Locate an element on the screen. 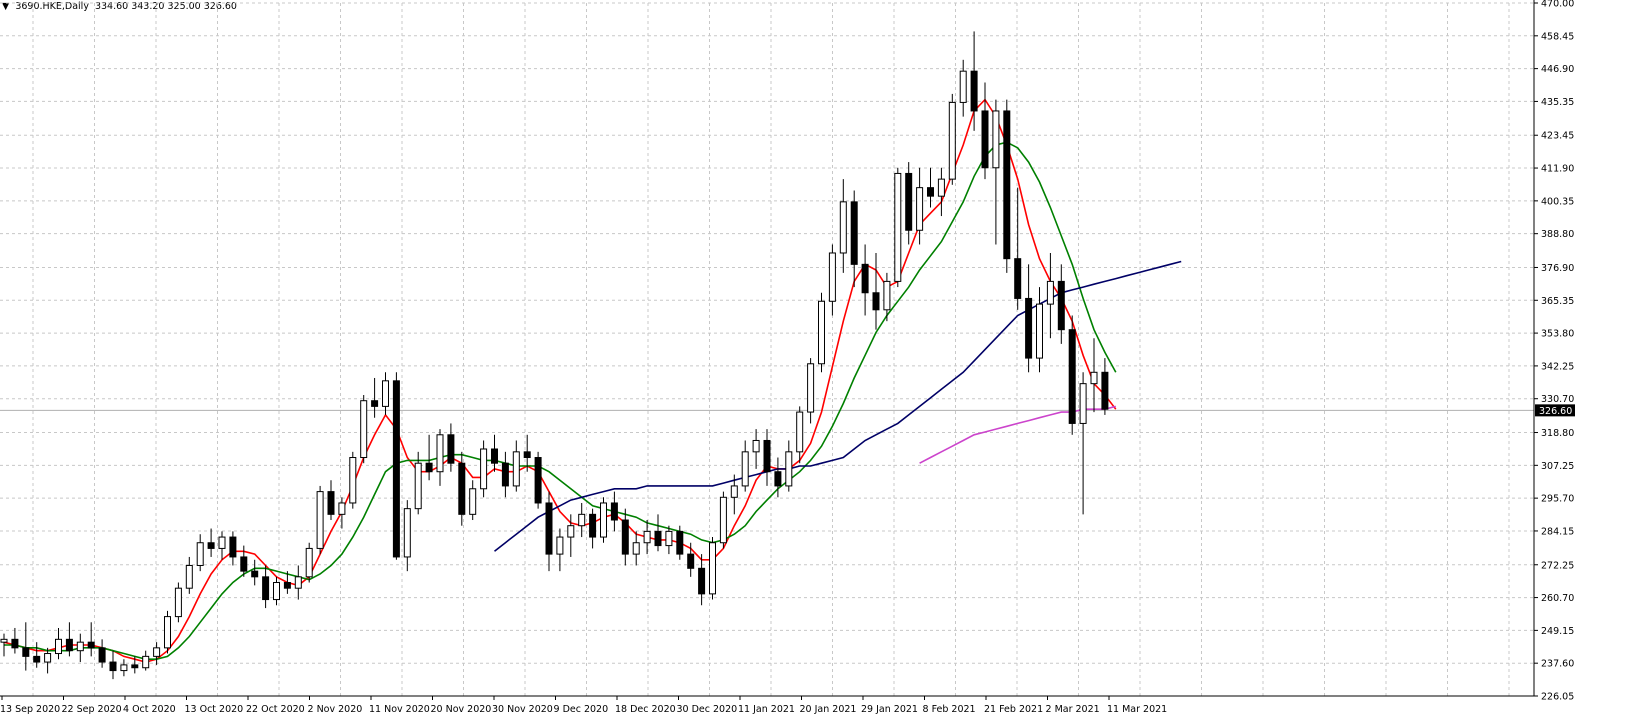 This screenshot has width=1634, height=725. y-tick-label: 365.35 is located at coordinates (1557, 301).